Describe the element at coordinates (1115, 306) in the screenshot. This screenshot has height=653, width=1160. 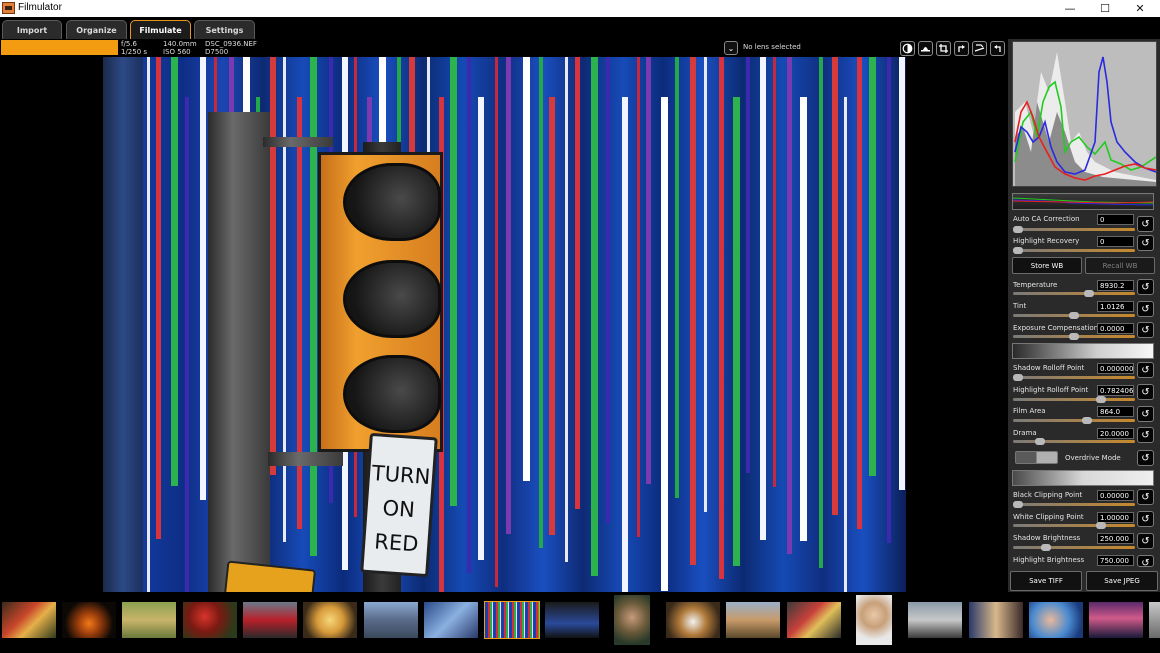
I see `tint-input: 1.0126` at that location.